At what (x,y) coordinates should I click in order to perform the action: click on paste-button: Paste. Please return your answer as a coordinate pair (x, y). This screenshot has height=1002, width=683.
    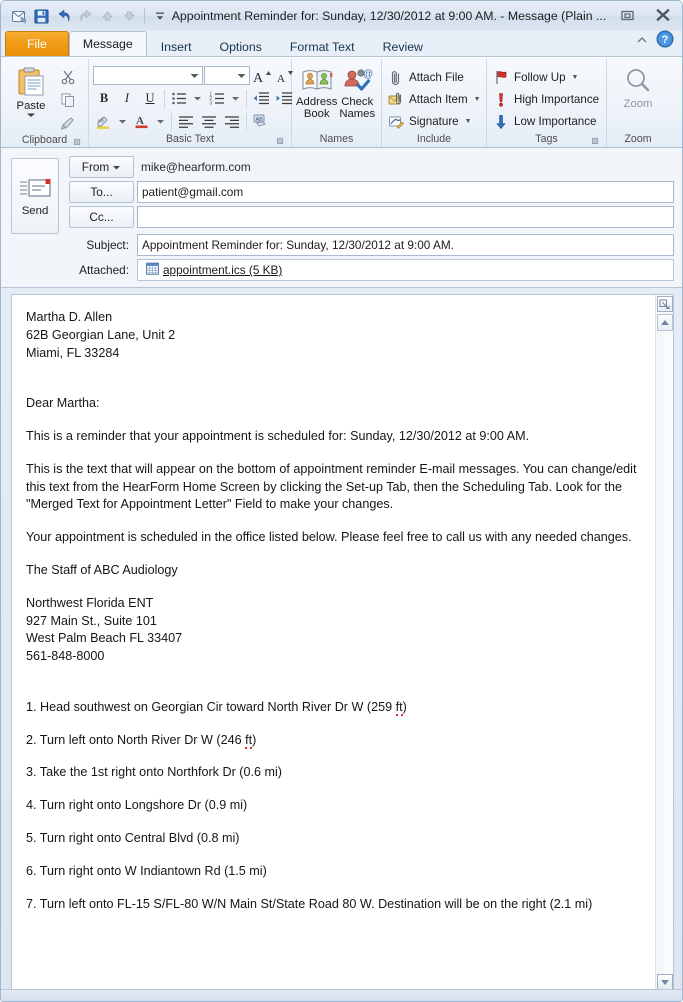
    Looking at the image, I should click on (31, 90).